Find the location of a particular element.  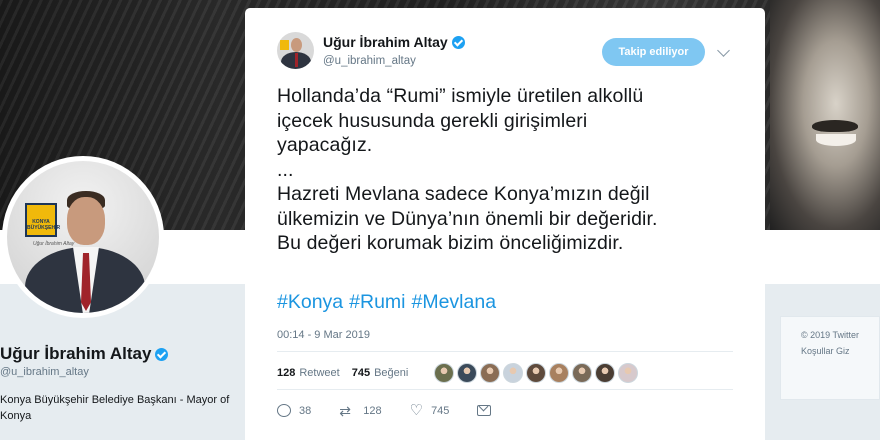

profile-avatar-image: KONYA BÜYÜKŞEHİR Uğur İbrahim Altay is located at coordinates (83, 237).